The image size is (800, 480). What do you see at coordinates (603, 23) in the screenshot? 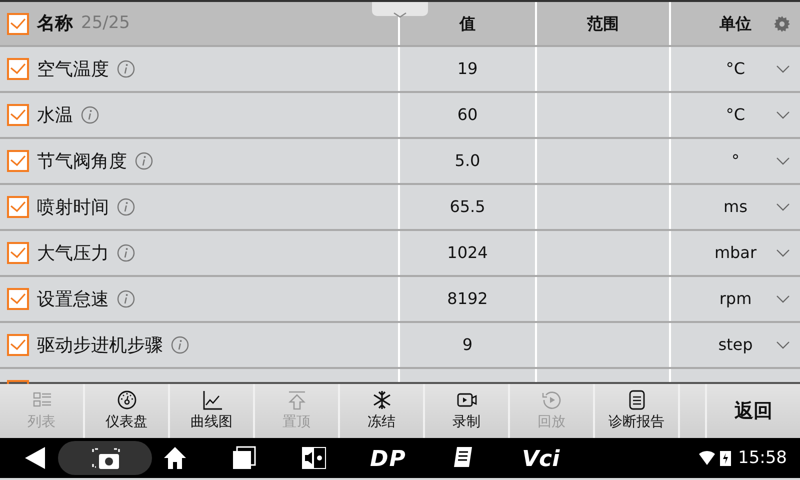
I see `column-header: 范围` at bounding box center [603, 23].